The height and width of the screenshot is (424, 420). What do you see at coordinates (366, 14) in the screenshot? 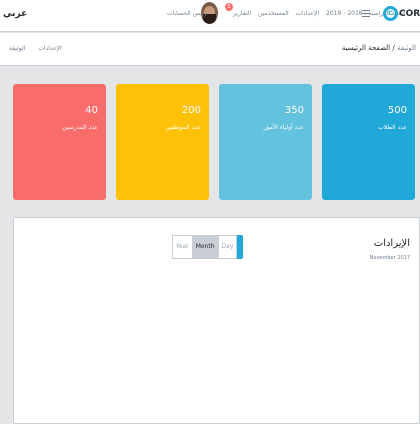
I see `hamburger-icon` at bounding box center [366, 14].